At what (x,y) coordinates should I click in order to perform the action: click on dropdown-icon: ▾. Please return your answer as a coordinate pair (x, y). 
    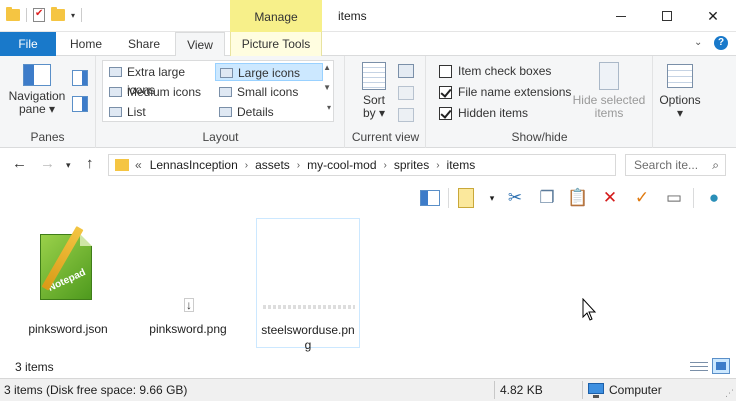
    Looking at the image, I should click on (492, 198).